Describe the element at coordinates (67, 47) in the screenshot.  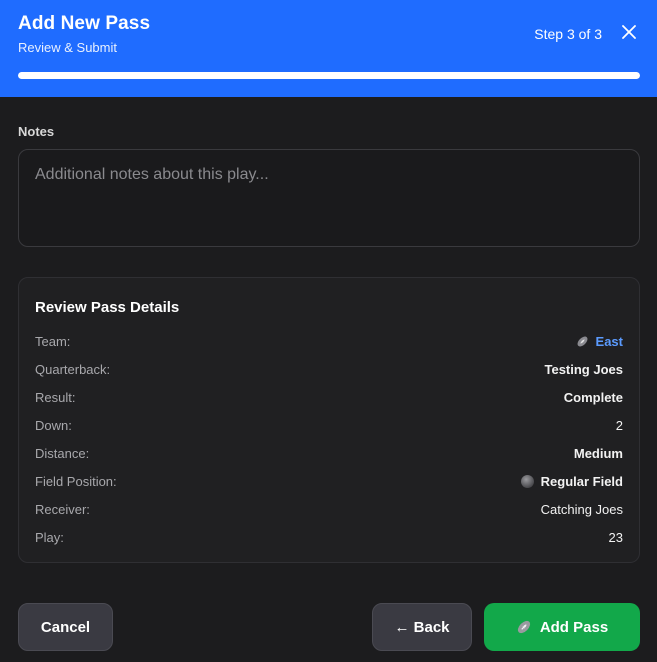
I see `modal-subtitle: Review & Submit` at that location.